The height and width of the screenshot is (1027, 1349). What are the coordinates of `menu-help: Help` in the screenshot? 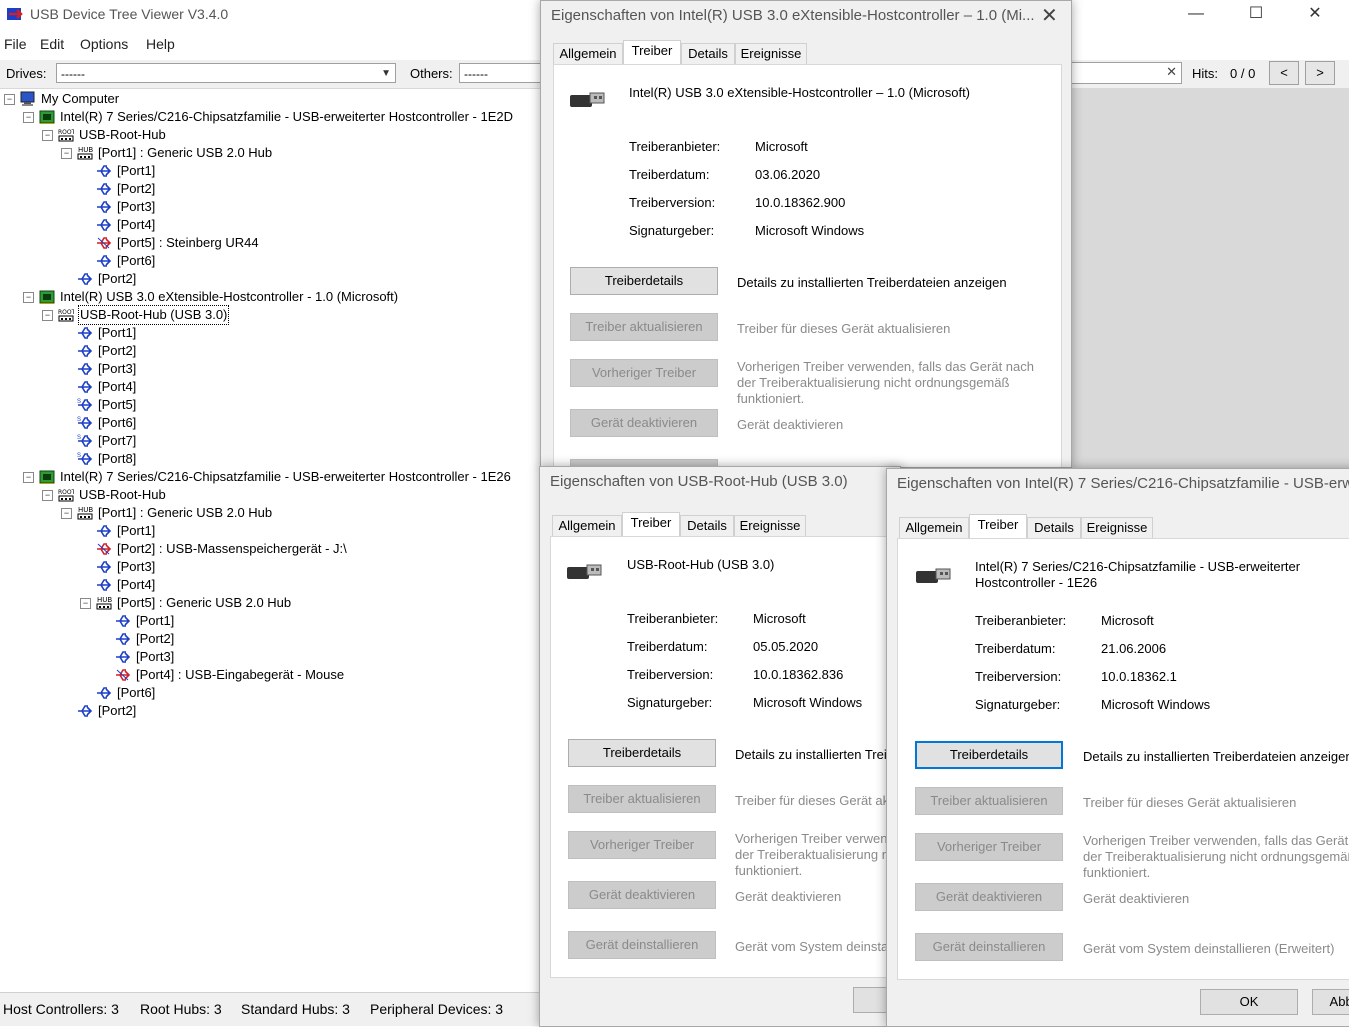 It's located at (160, 44).